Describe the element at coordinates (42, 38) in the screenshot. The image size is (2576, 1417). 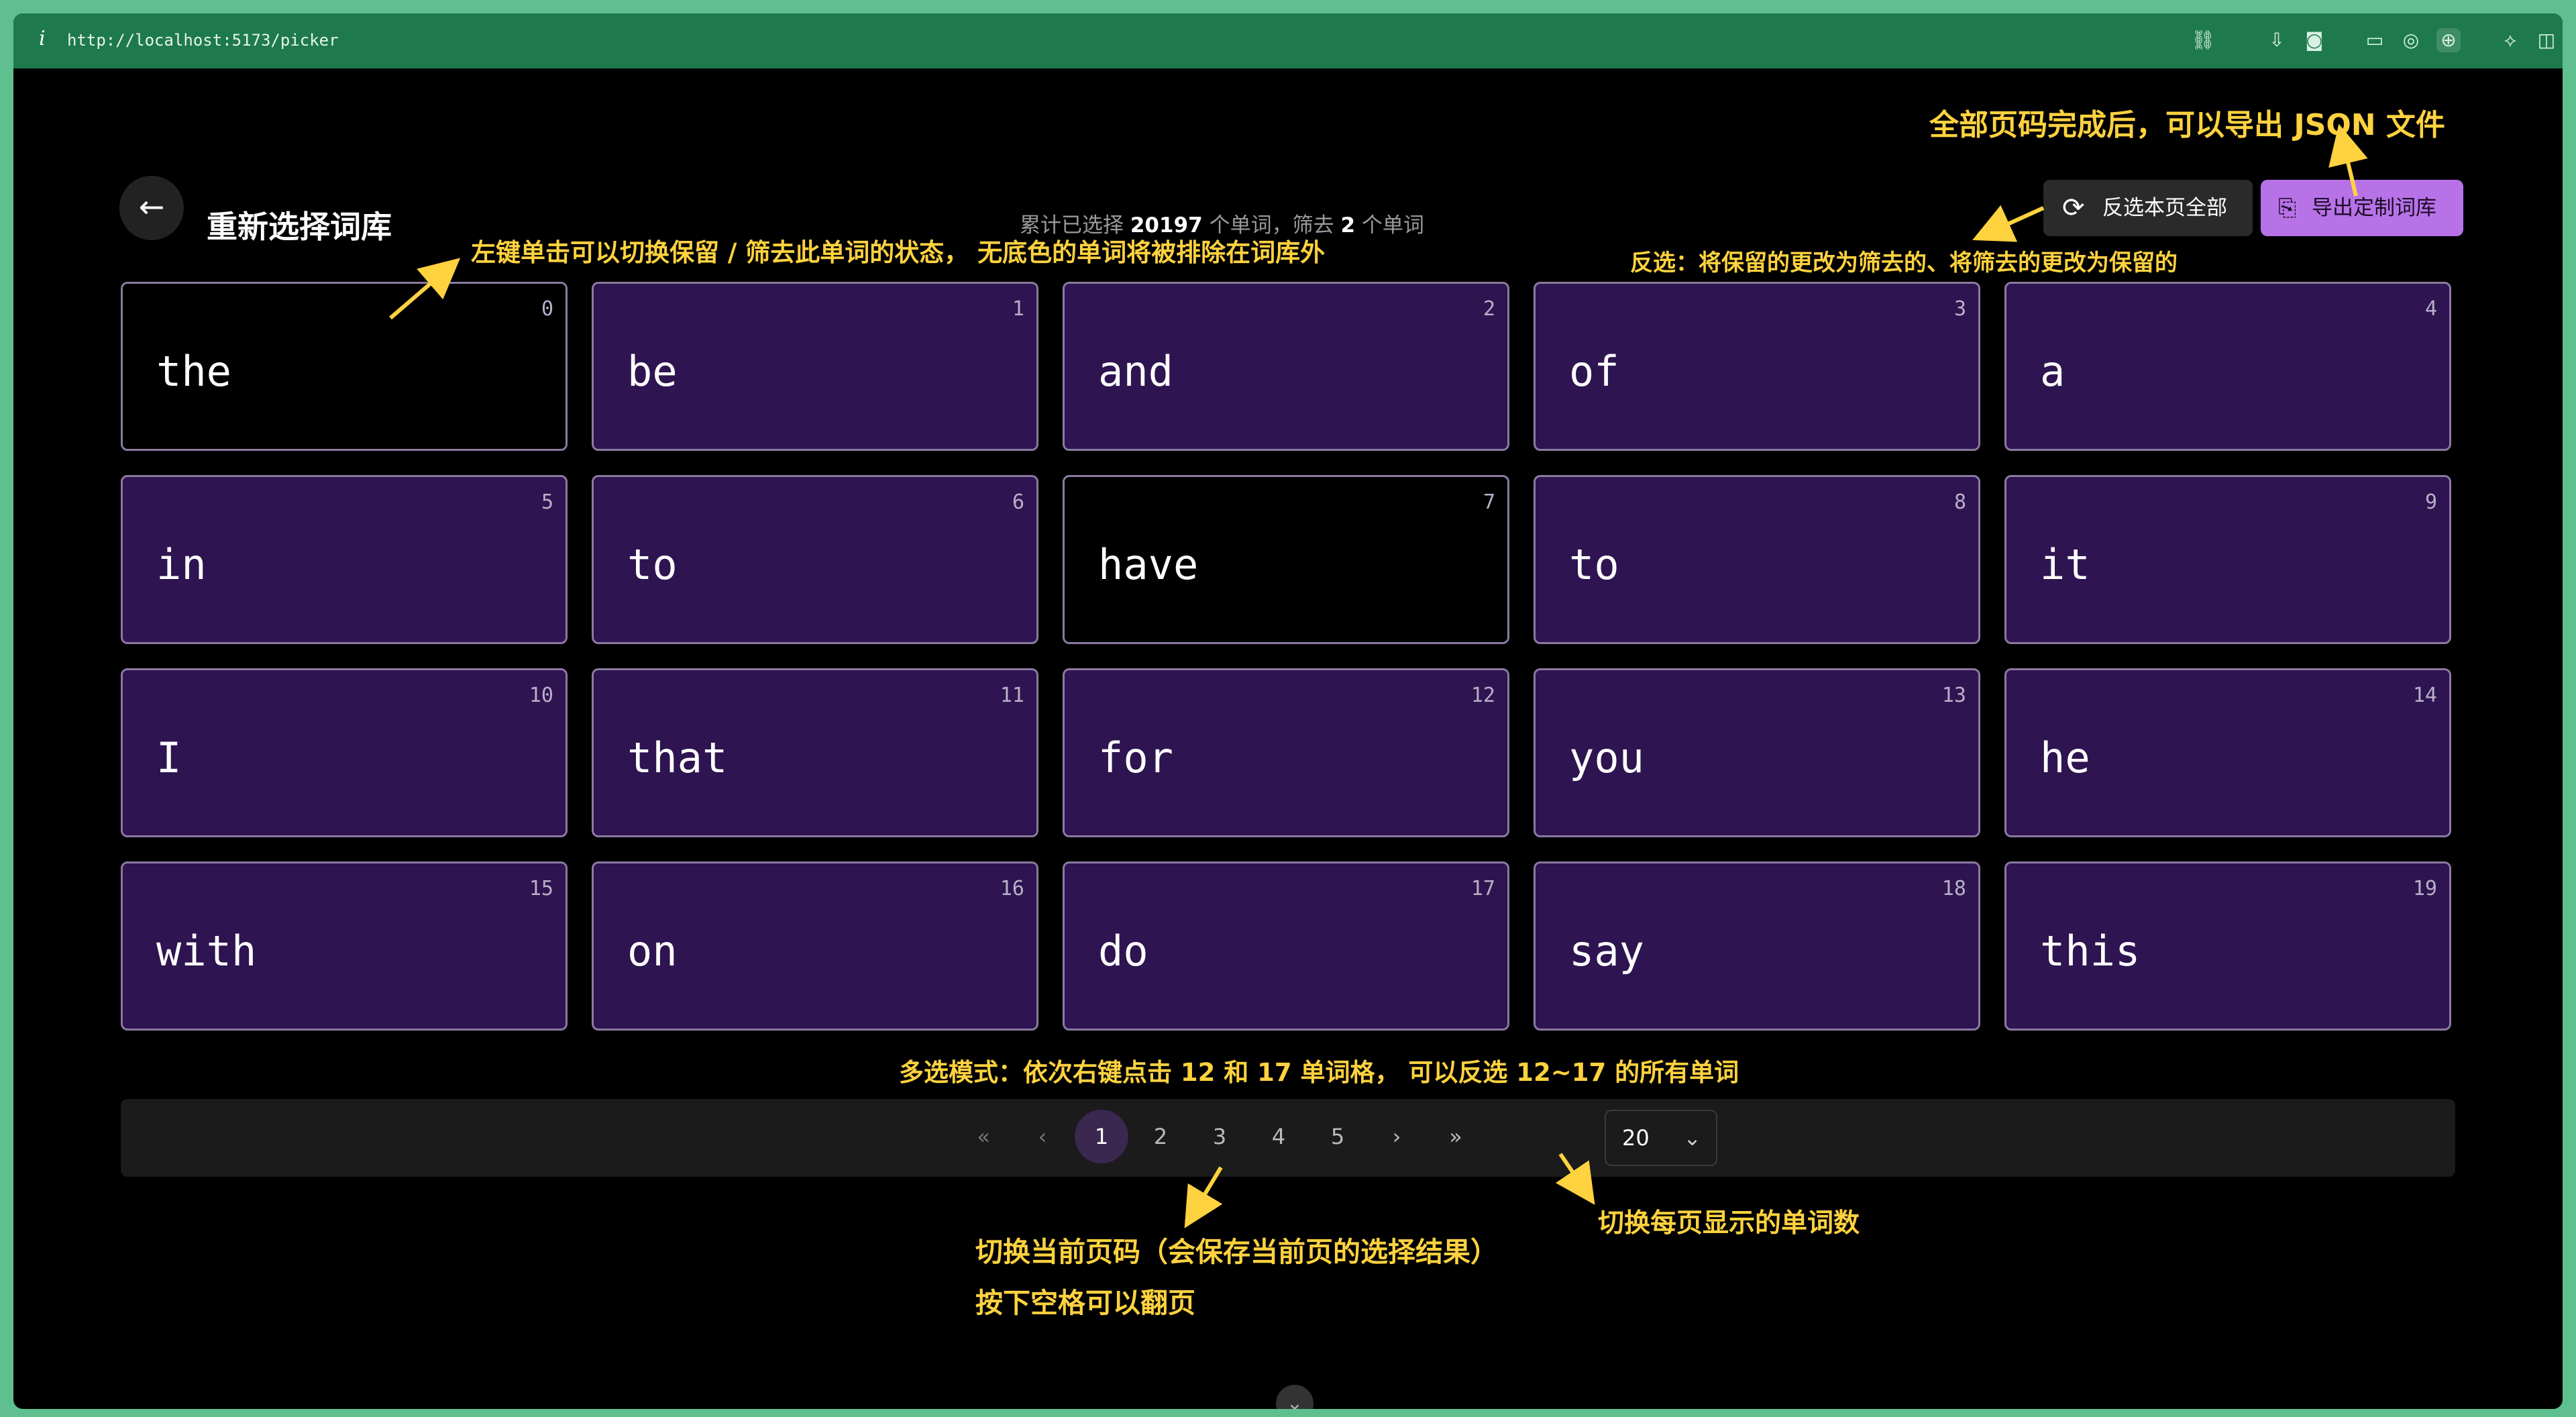
I see `info-icon: i` at that location.